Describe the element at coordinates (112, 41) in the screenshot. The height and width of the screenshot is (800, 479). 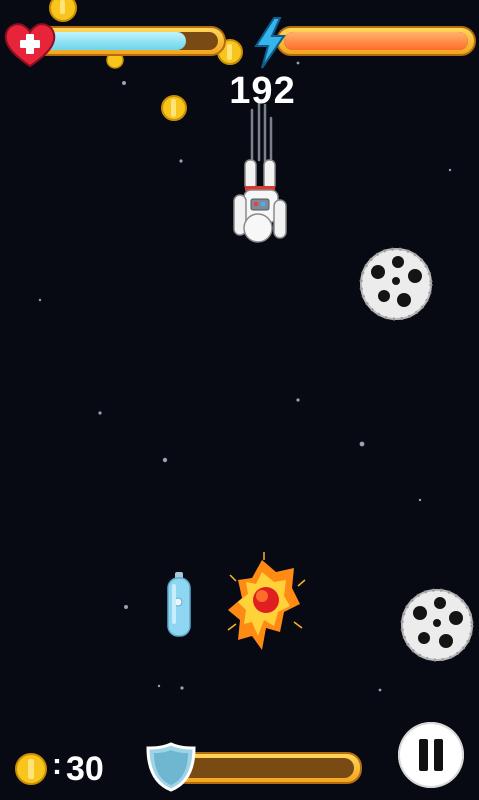
I see `health-bar-fill` at that location.